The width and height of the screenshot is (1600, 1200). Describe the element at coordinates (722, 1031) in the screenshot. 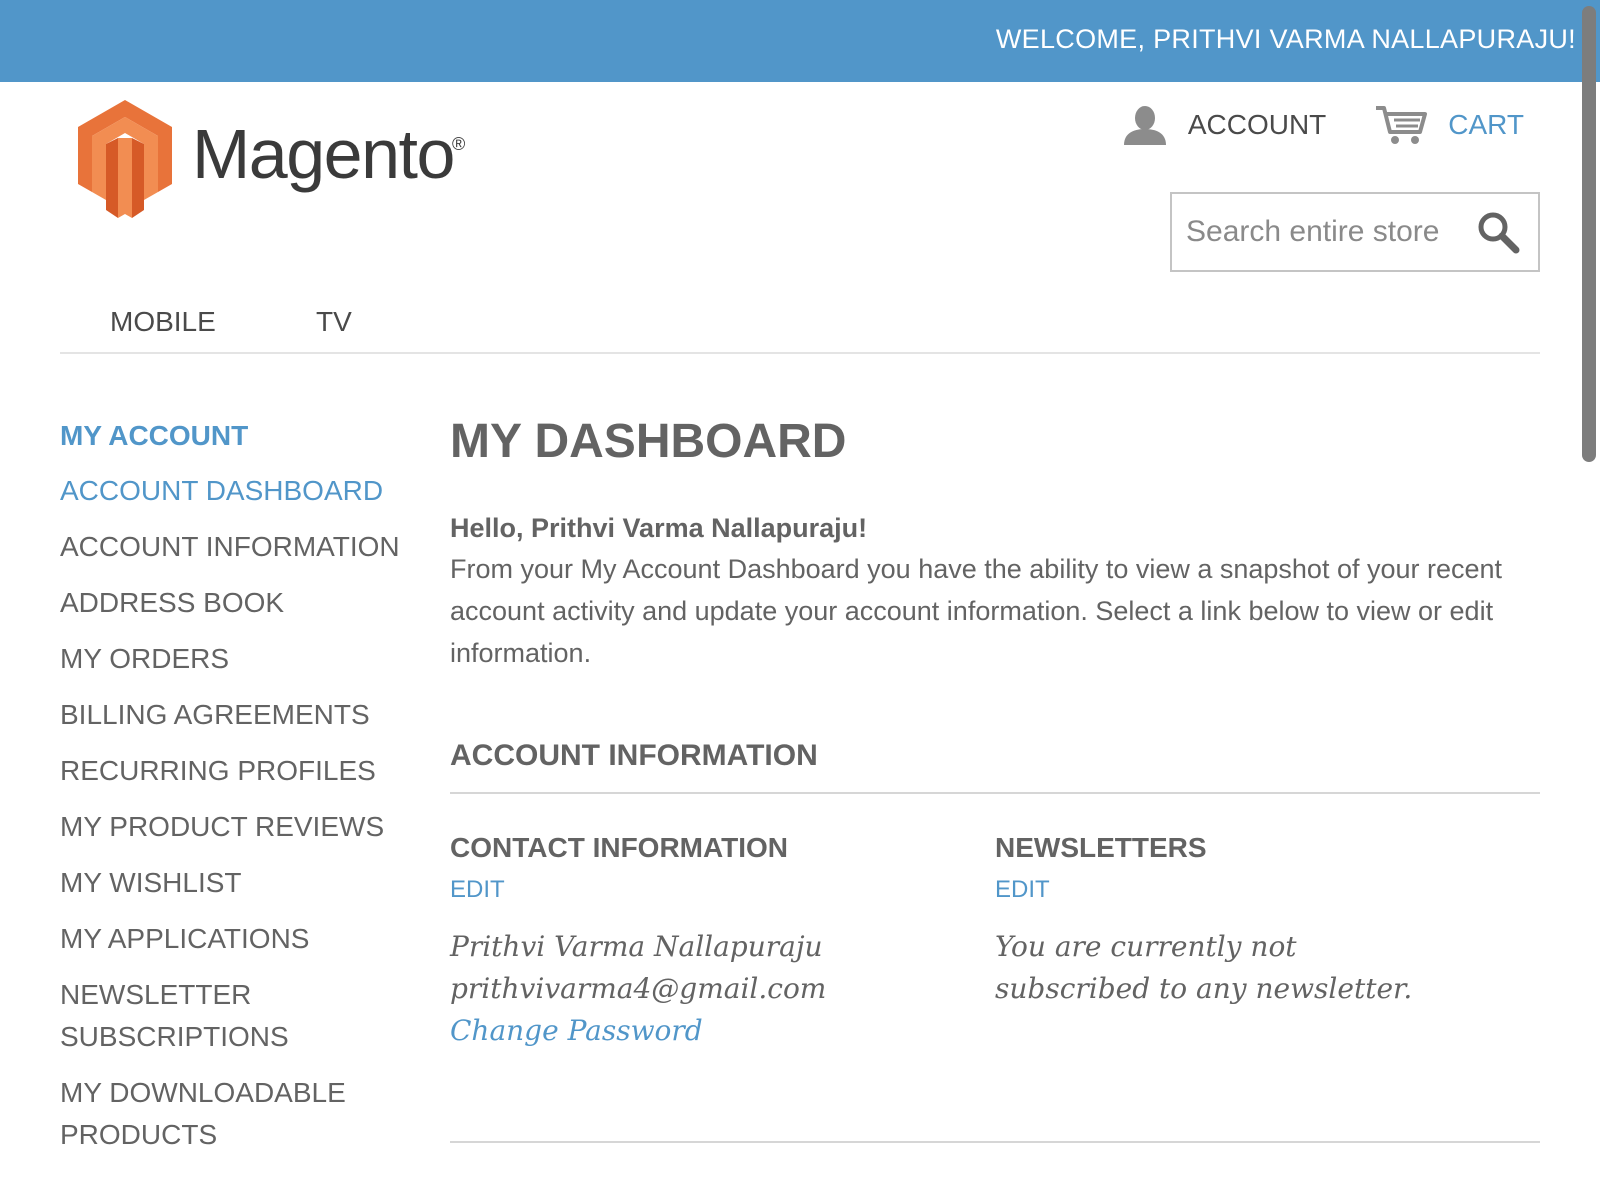

I see `change-password-link: Change Password` at that location.